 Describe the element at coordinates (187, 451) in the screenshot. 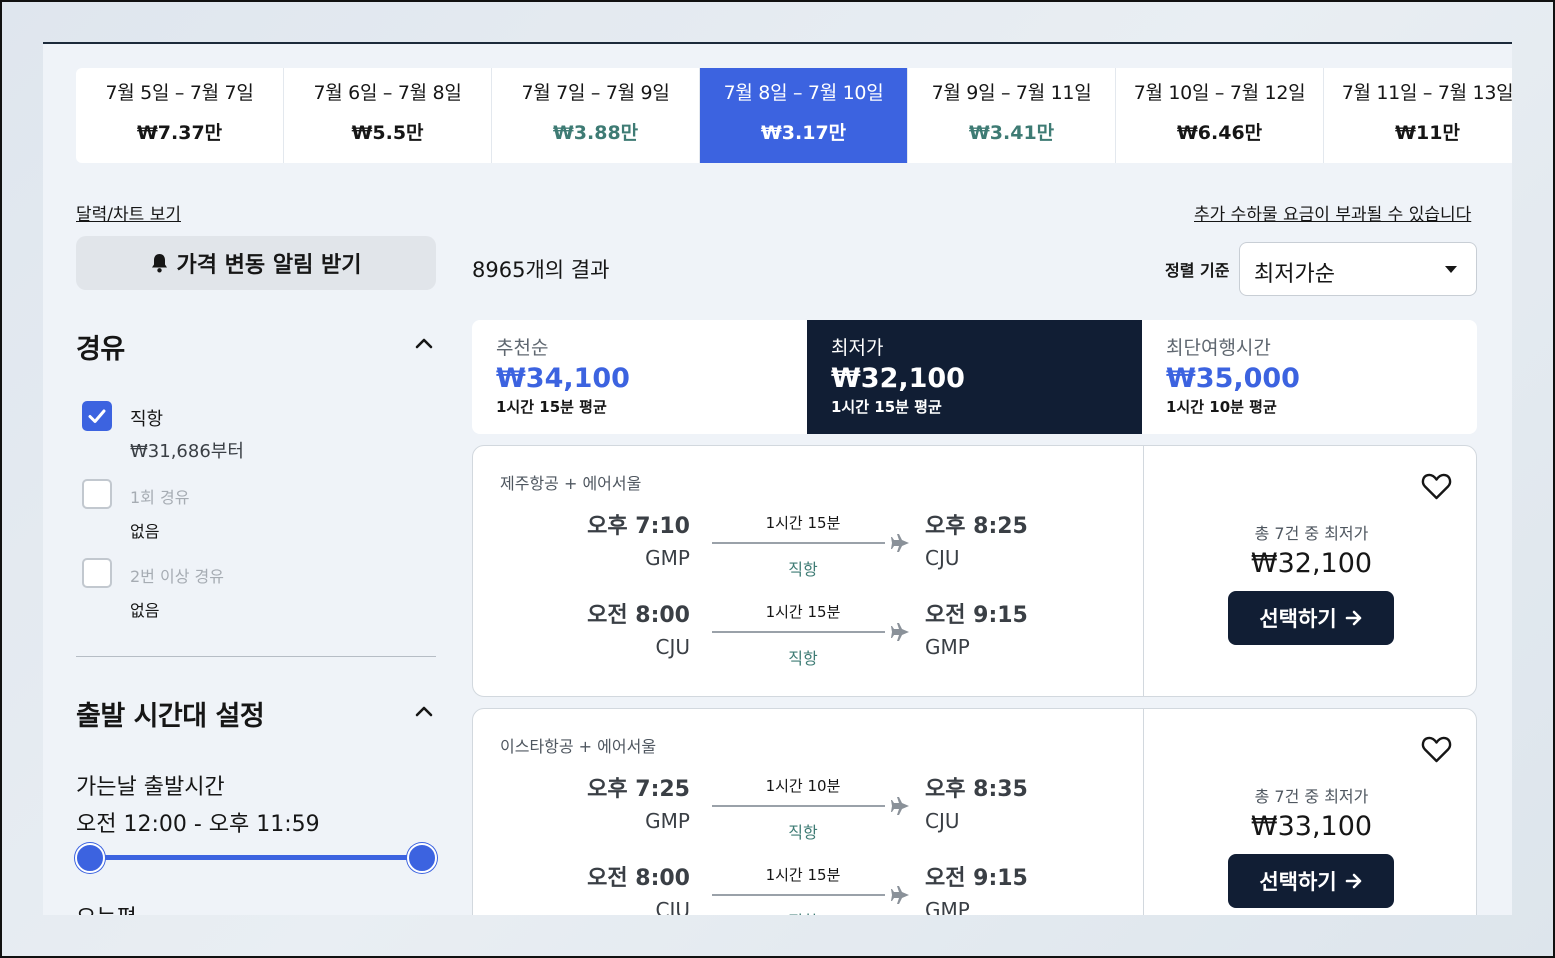

I see `direct-price: ₩31,686부터` at that location.